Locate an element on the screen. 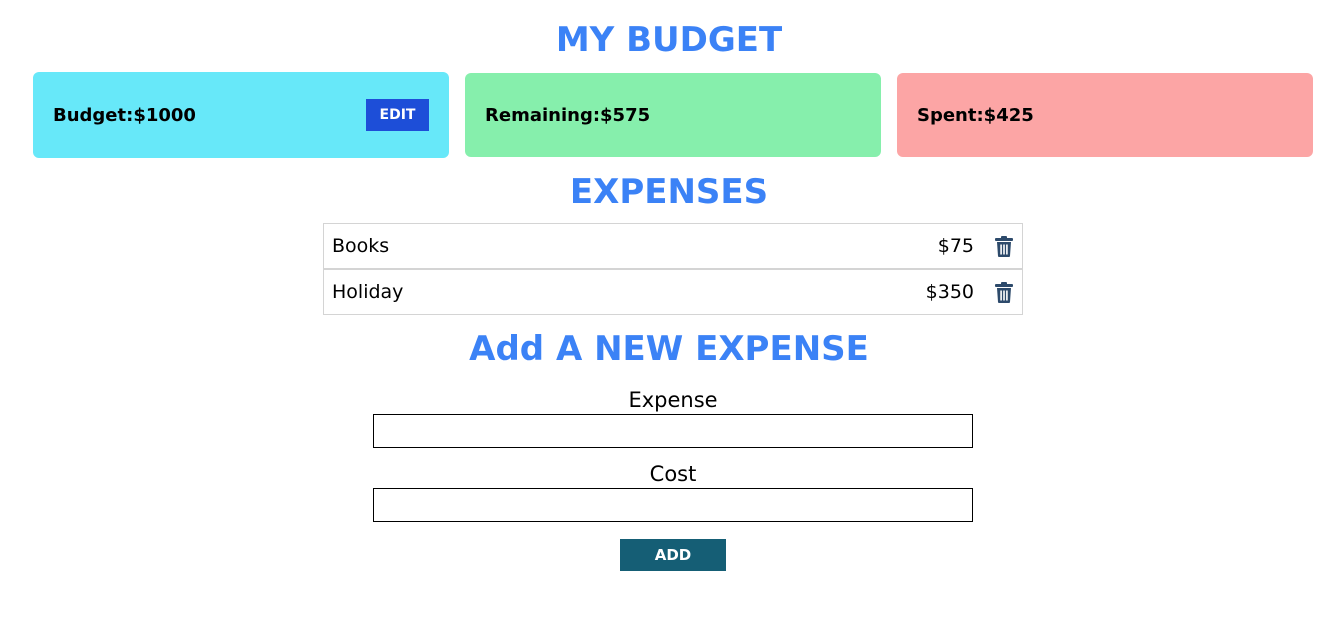 The height and width of the screenshot is (626, 1338). expense-cost: $75 is located at coordinates (955, 246).